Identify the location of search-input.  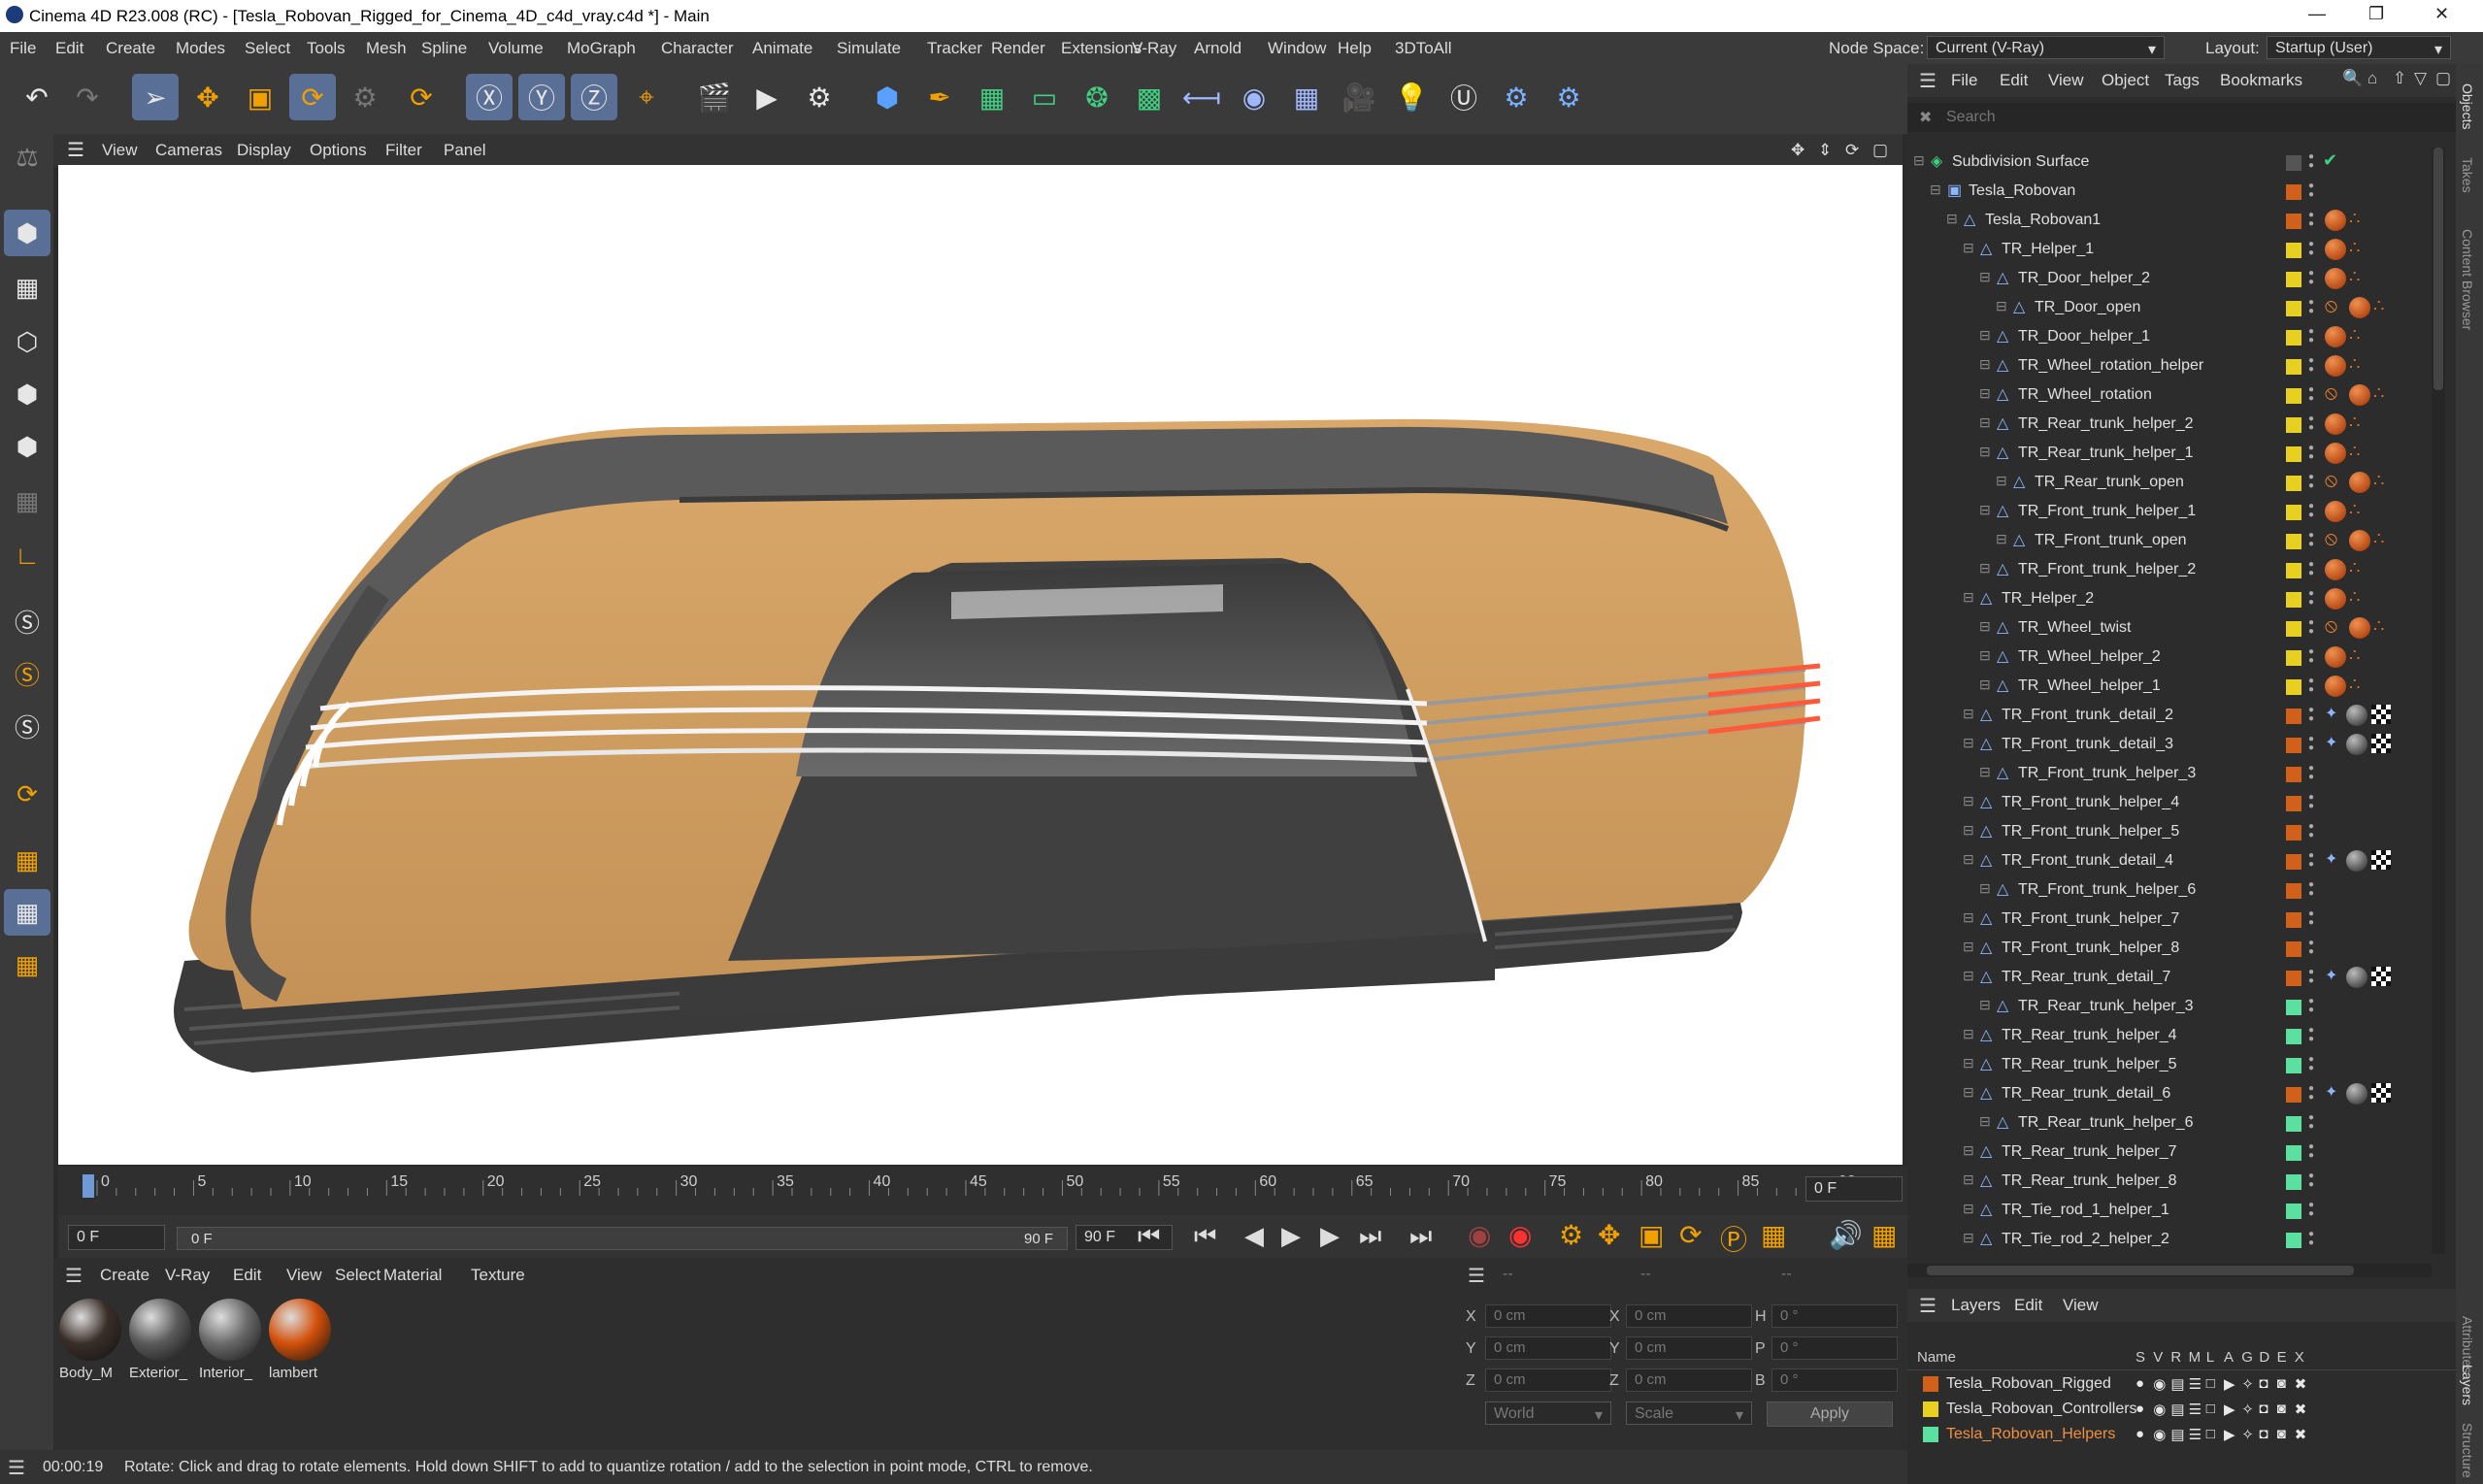
(2193, 117).